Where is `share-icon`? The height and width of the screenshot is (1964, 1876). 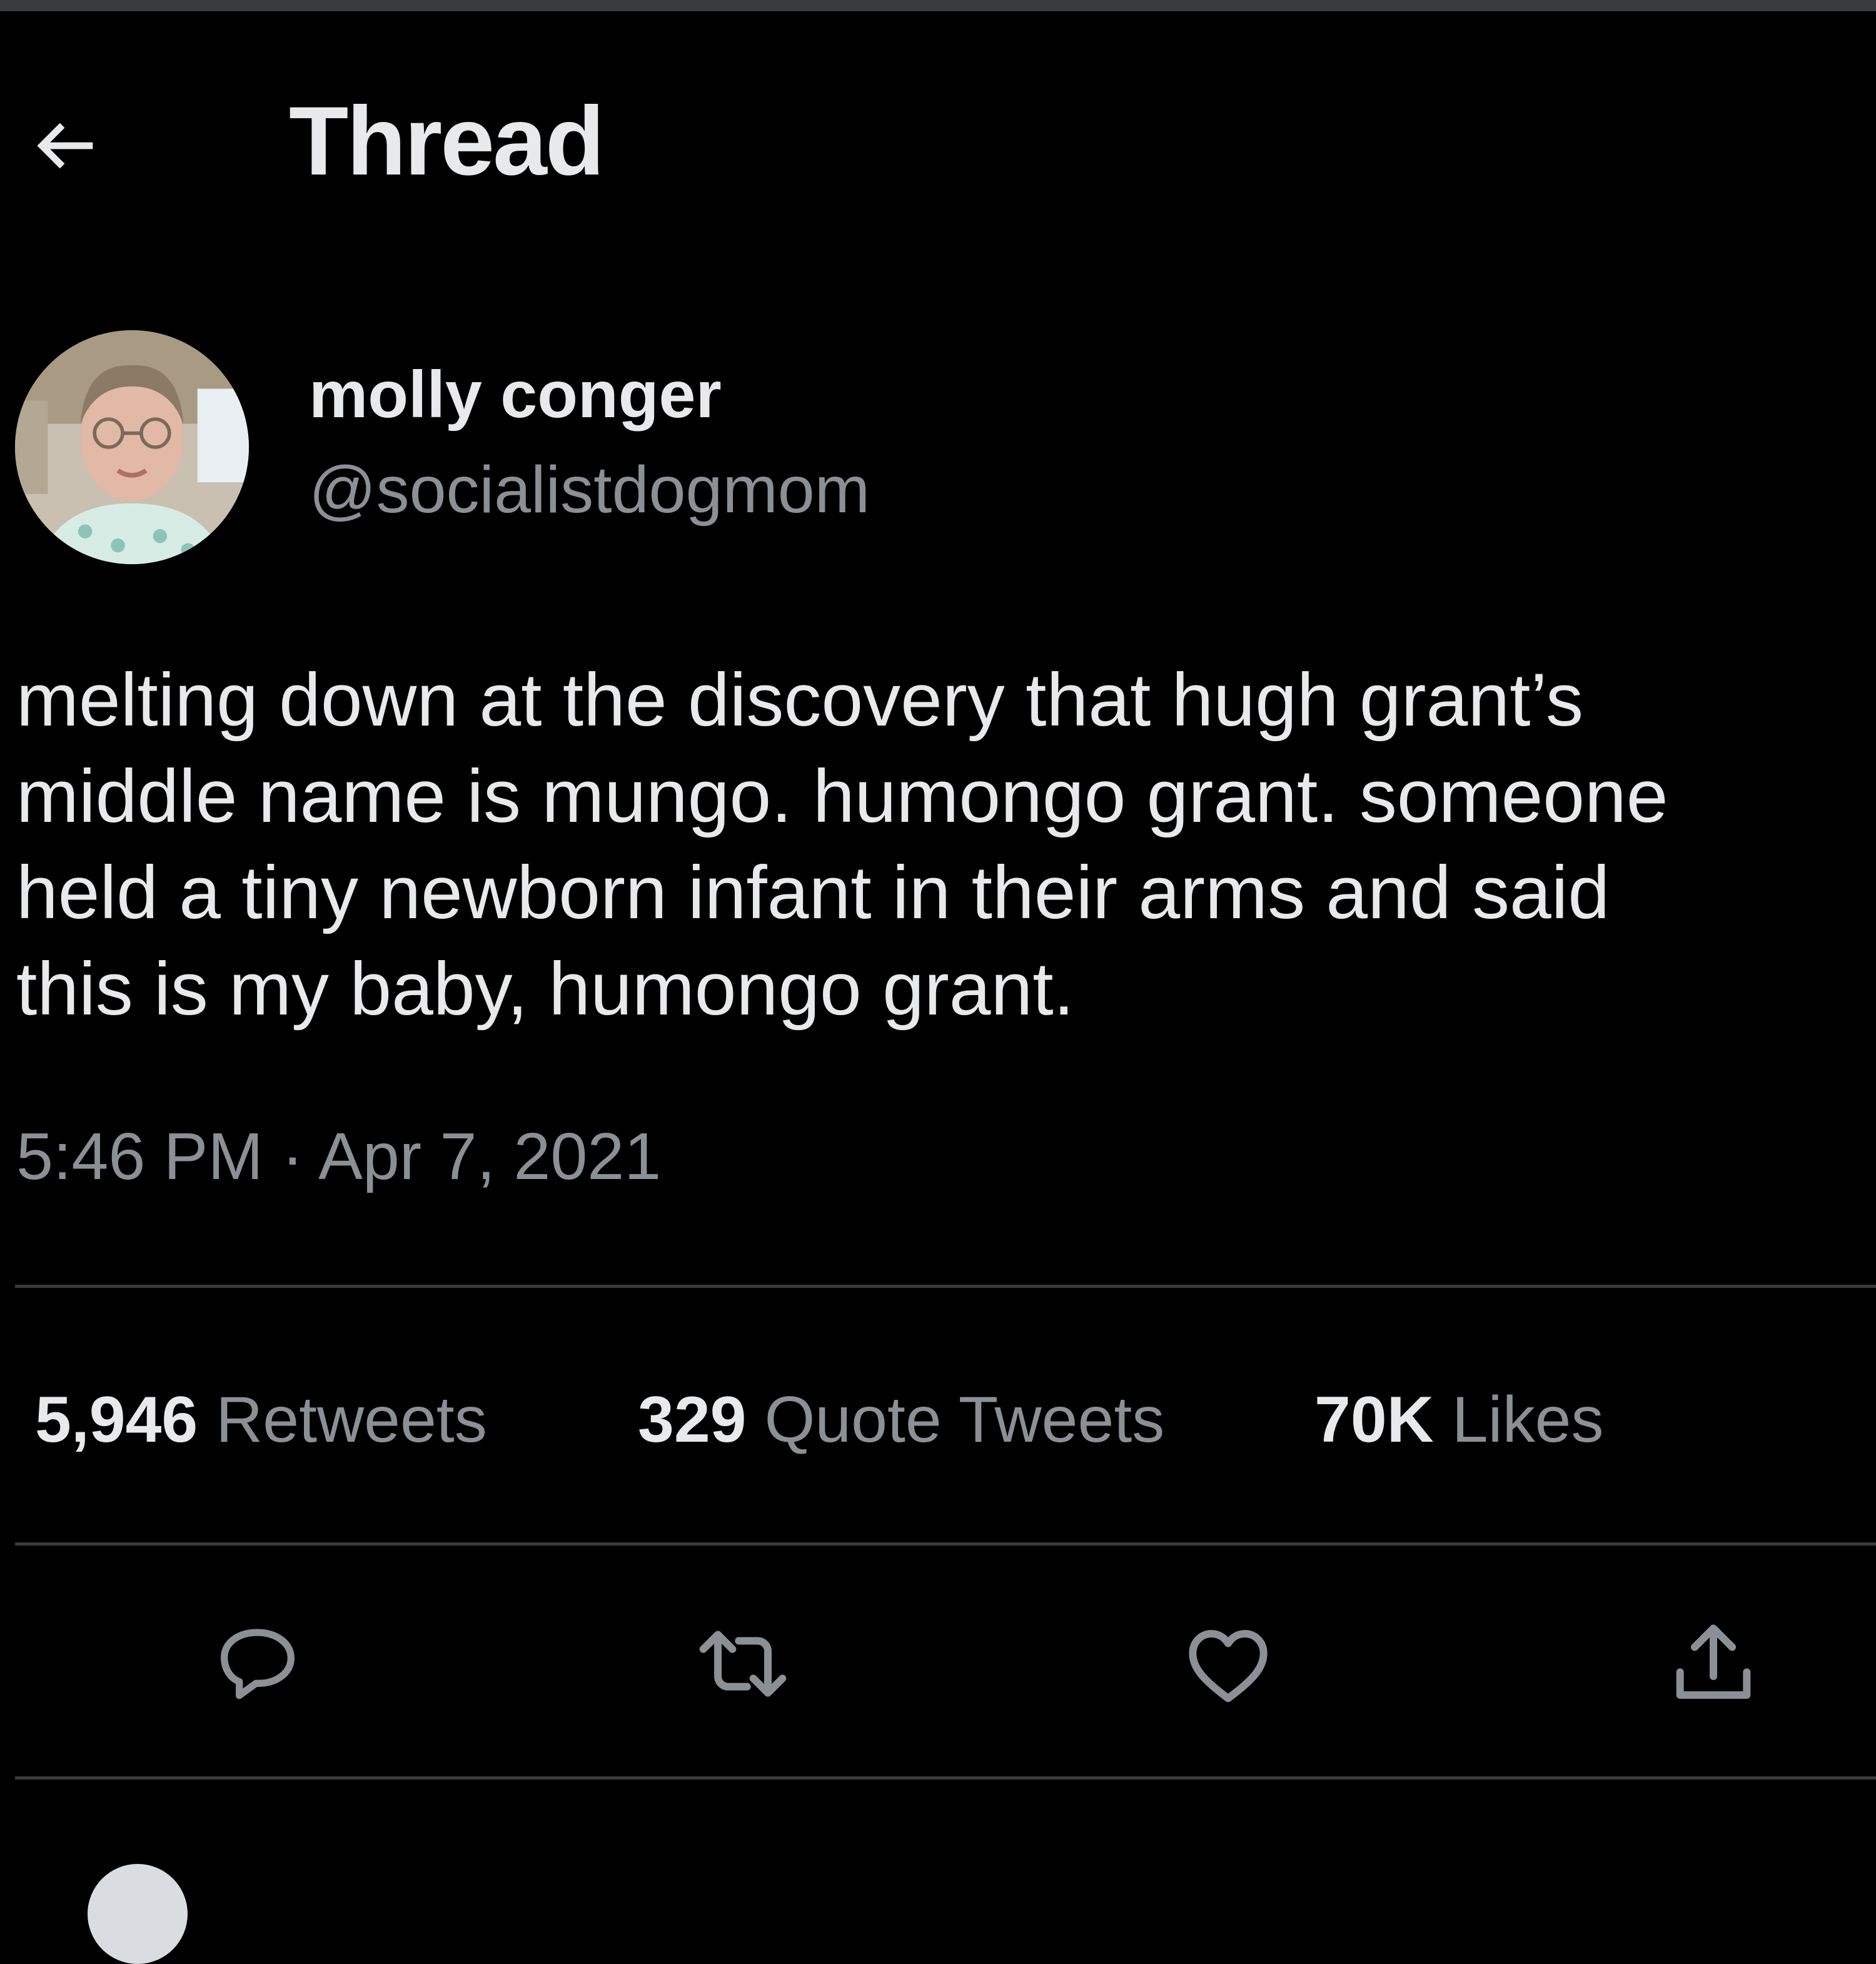
share-icon is located at coordinates (1713, 1661).